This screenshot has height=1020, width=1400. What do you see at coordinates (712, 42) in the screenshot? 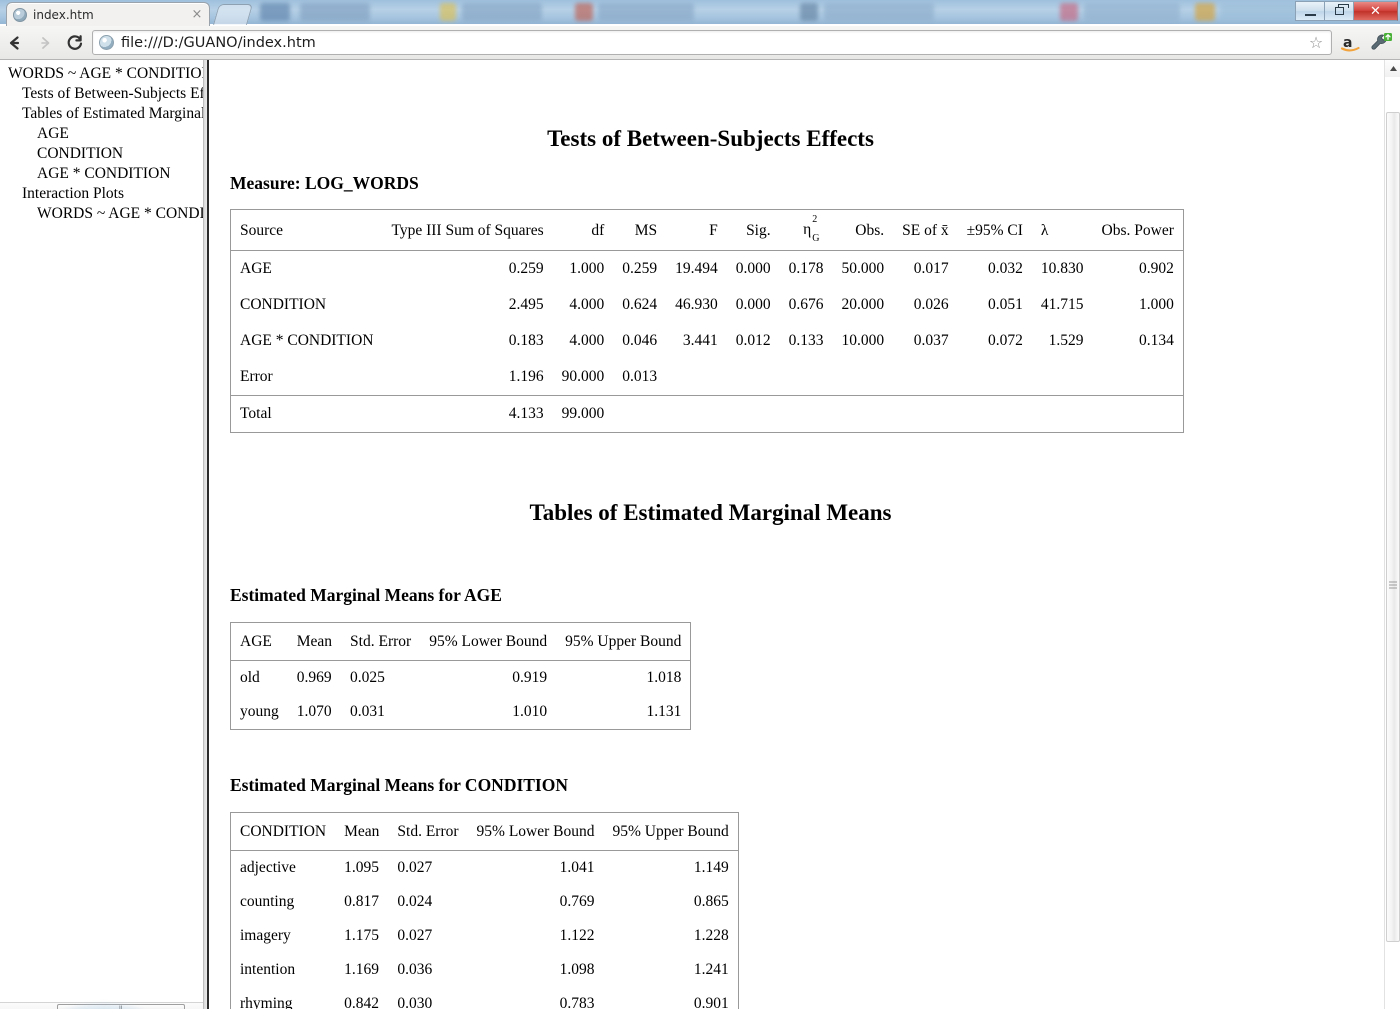
I see `address-bar: file:///D:/GUANO/index.htm ☆` at bounding box center [712, 42].